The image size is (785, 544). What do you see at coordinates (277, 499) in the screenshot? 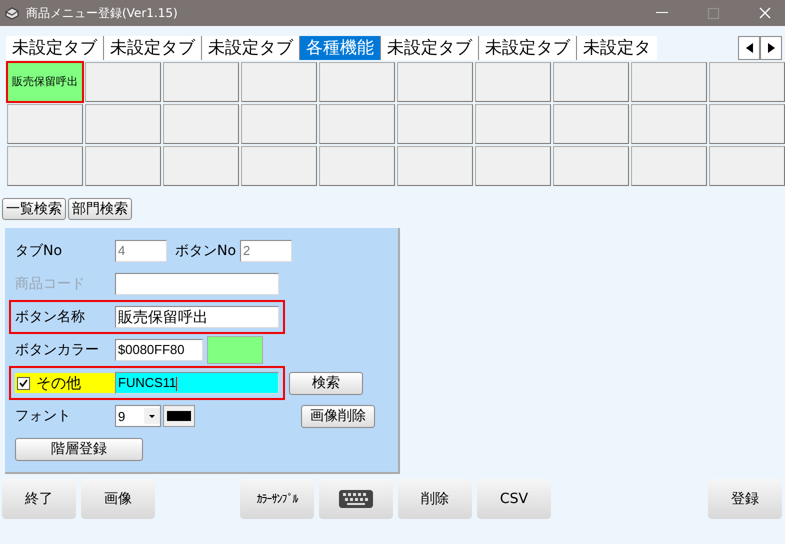
I see `color-sample-button: ｶﾗｰｻﾝﾌﾟﾙ` at bounding box center [277, 499].